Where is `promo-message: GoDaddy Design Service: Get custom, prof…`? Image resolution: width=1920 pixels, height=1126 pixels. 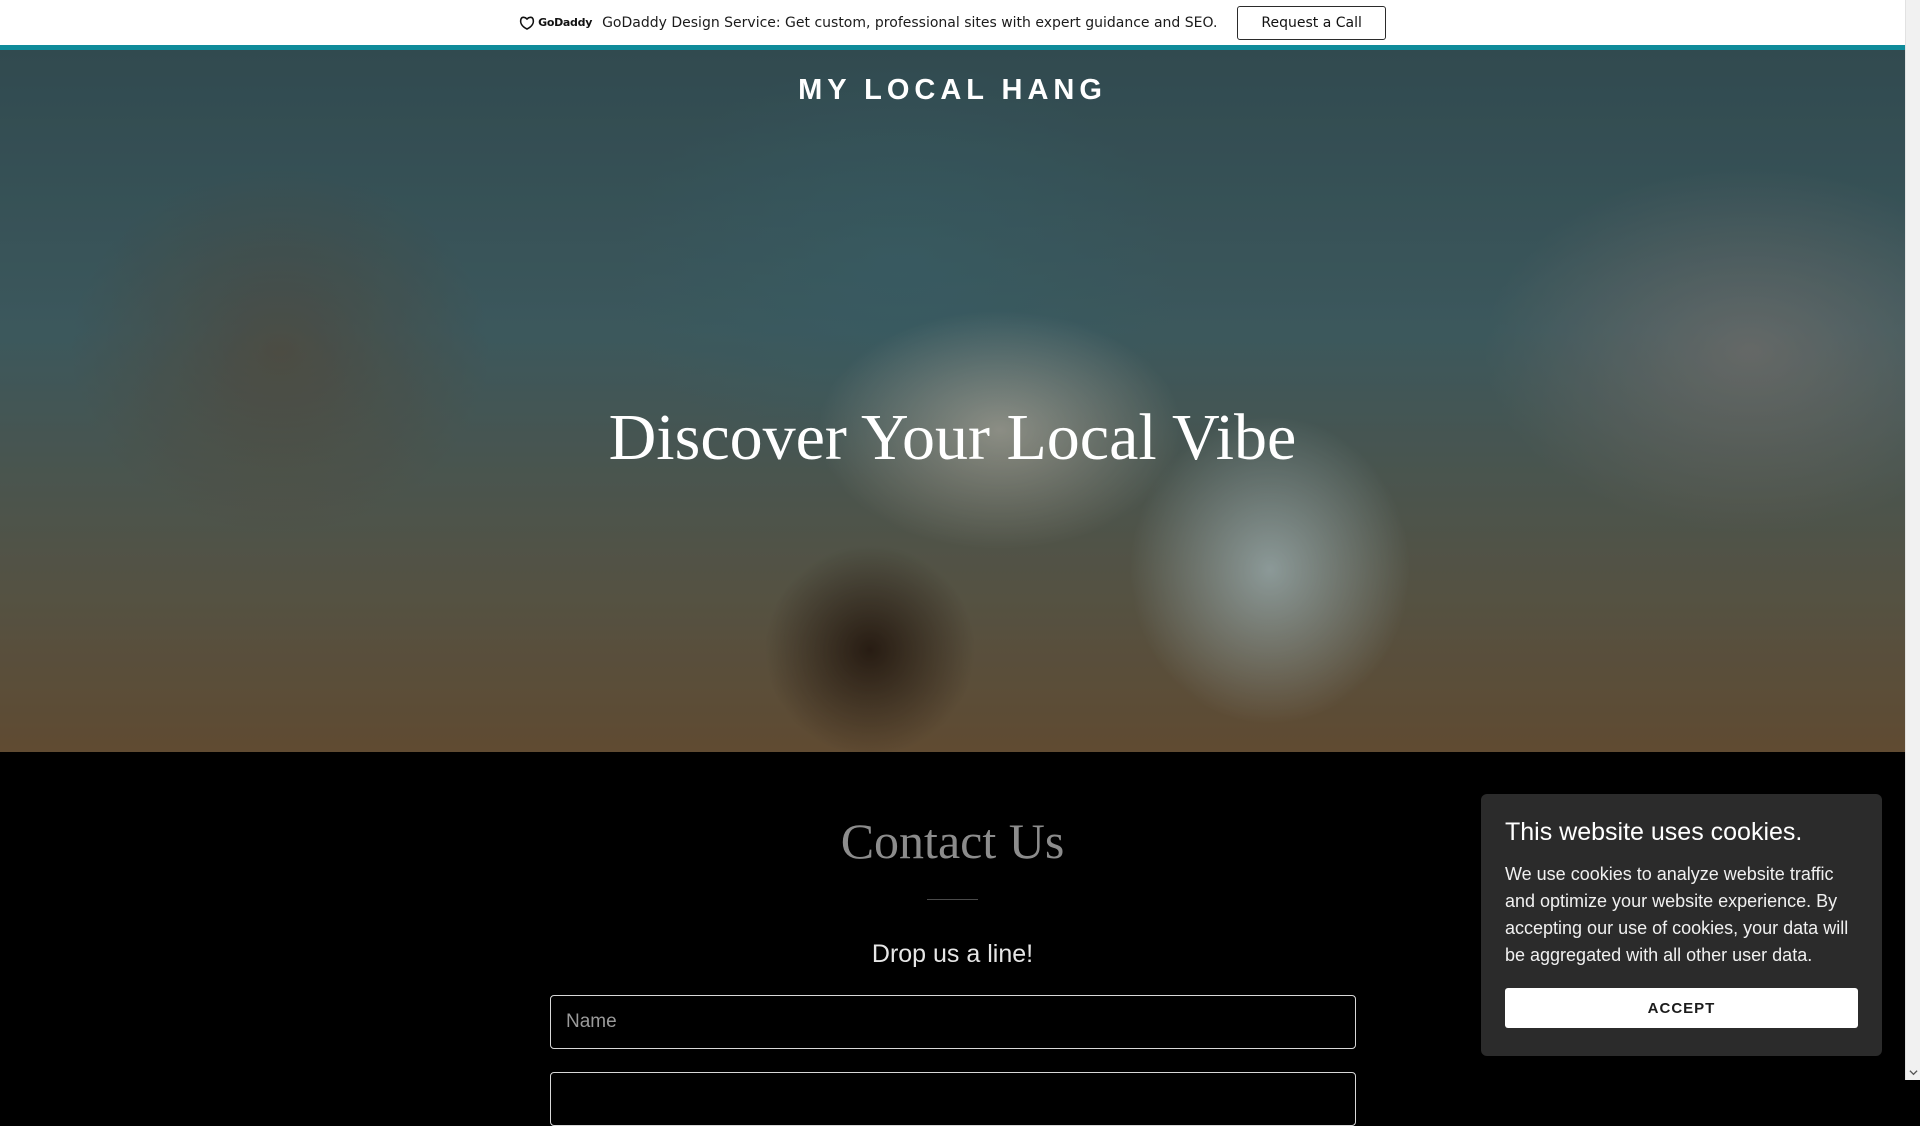 promo-message: GoDaddy Design Service: Get custom, prof… is located at coordinates (910, 22).